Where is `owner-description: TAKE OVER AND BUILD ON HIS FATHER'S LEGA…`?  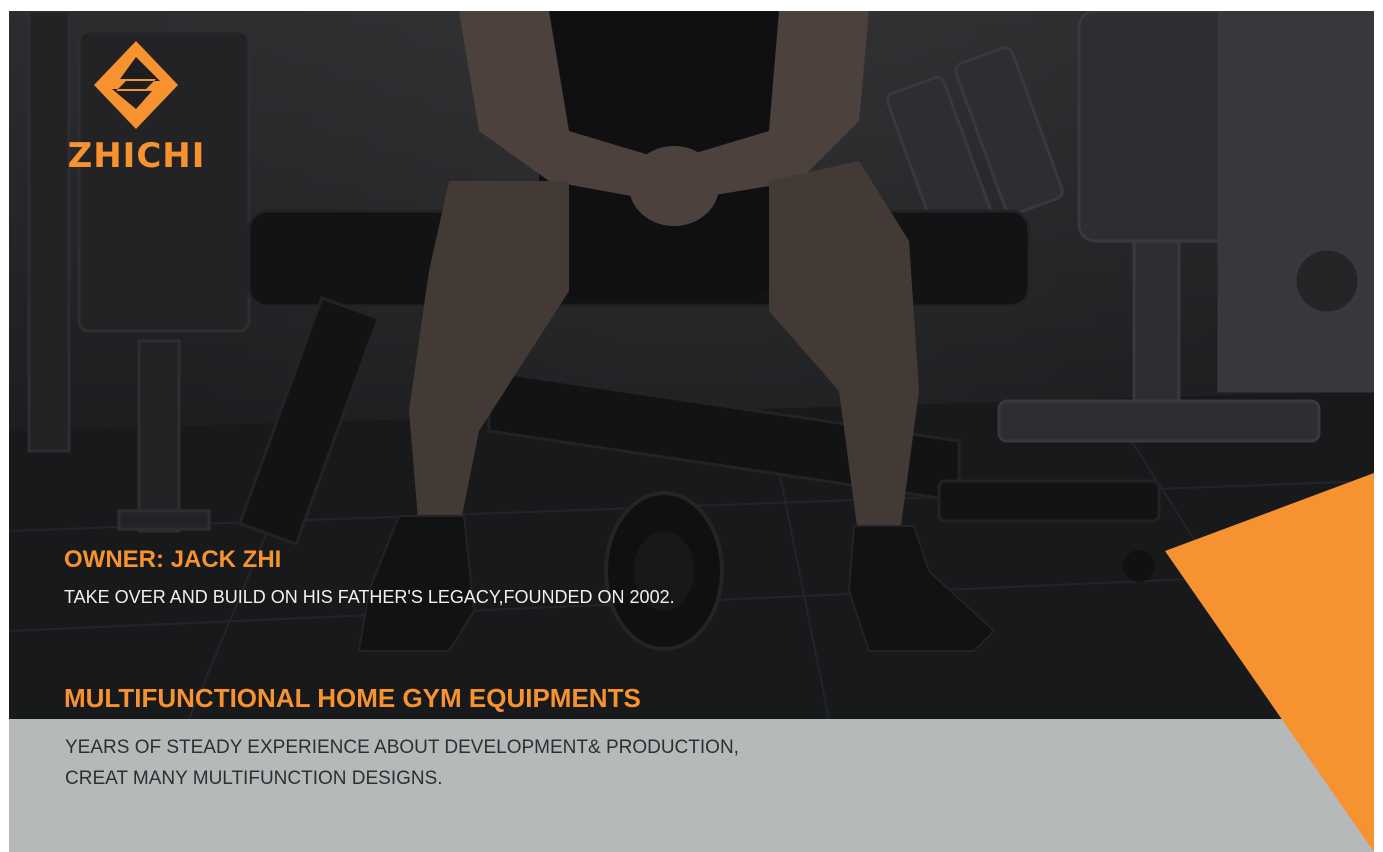
owner-description: TAKE OVER AND BUILD ON HIS FATHER'S LEGA… is located at coordinates (369, 597).